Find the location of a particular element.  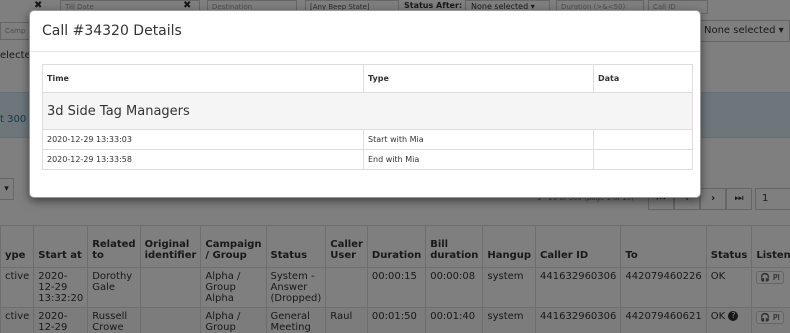

events-header-row: Time Type Data is located at coordinates (367, 78).